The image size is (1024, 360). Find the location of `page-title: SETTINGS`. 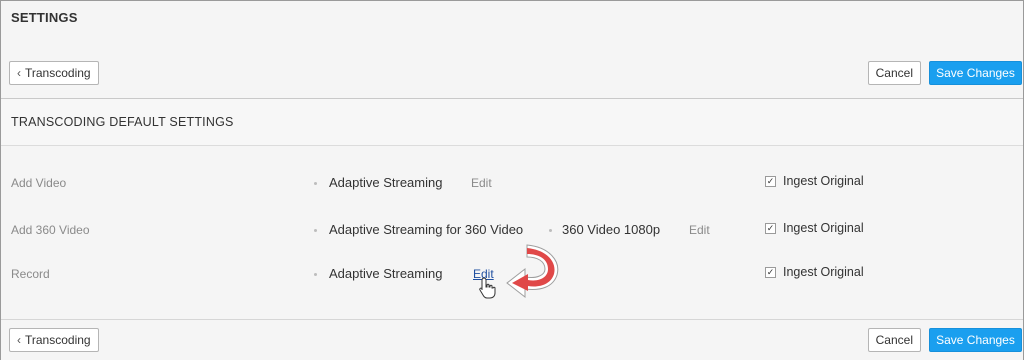

page-title: SETTINGS is located at coordinates (44, 17).